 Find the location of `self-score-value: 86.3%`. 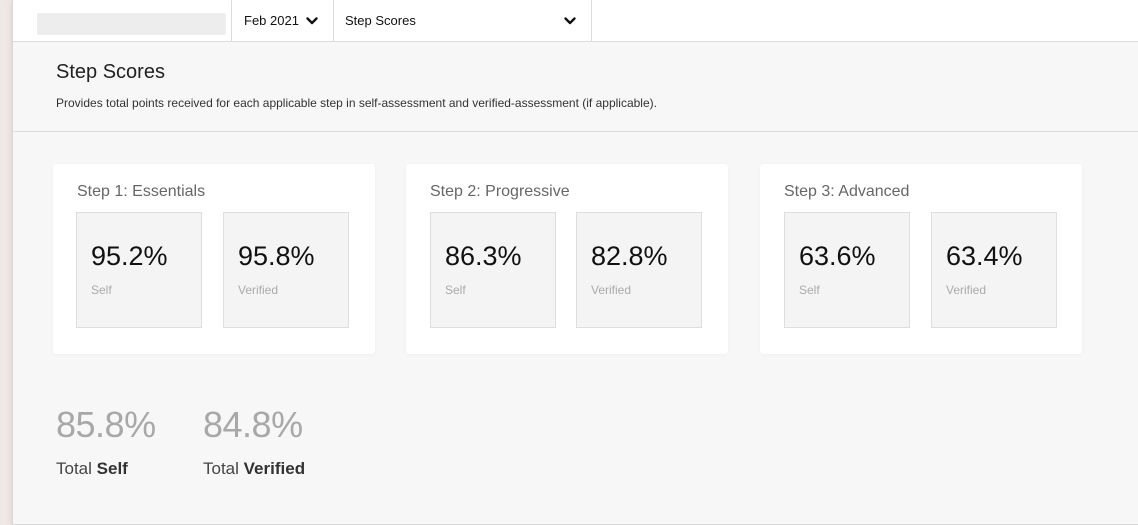

self-score-value: 86.3% is located at coordinates (483, 256).